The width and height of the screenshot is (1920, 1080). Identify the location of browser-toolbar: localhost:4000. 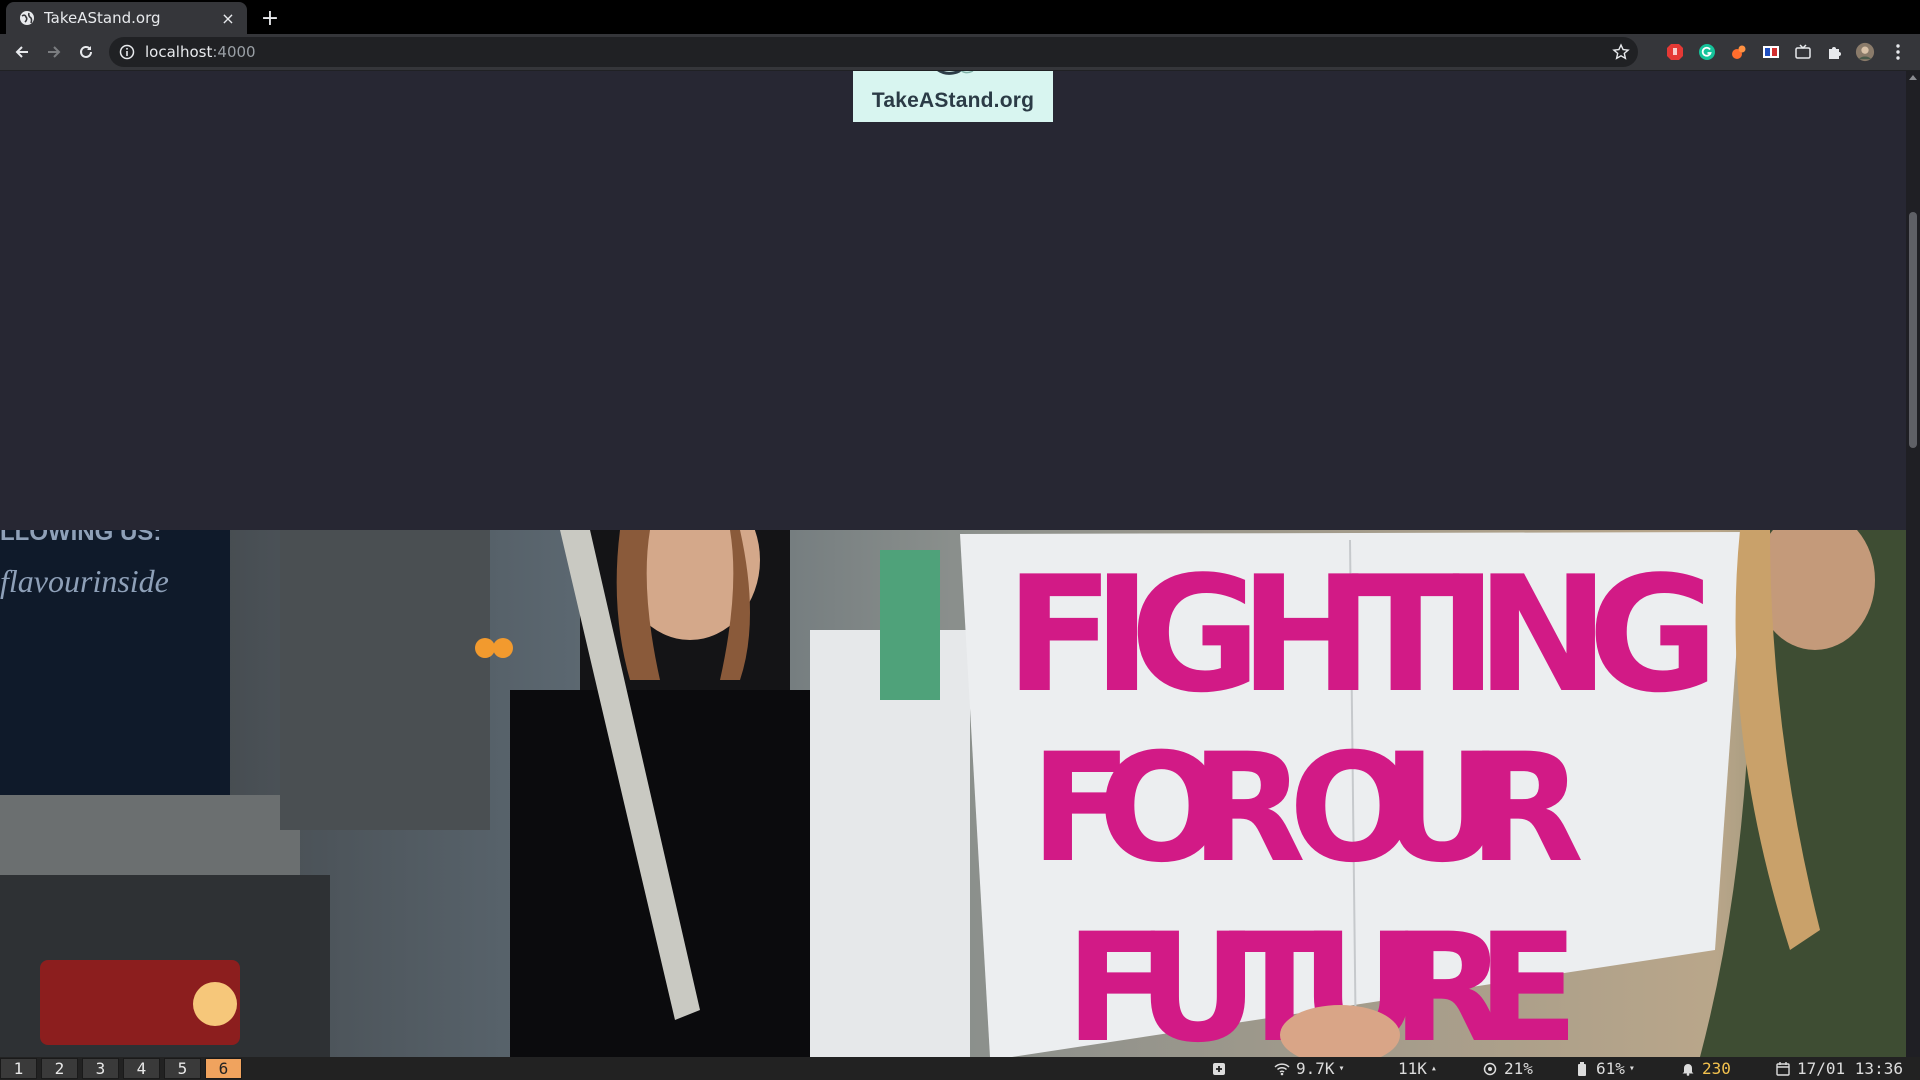
(960, 52).